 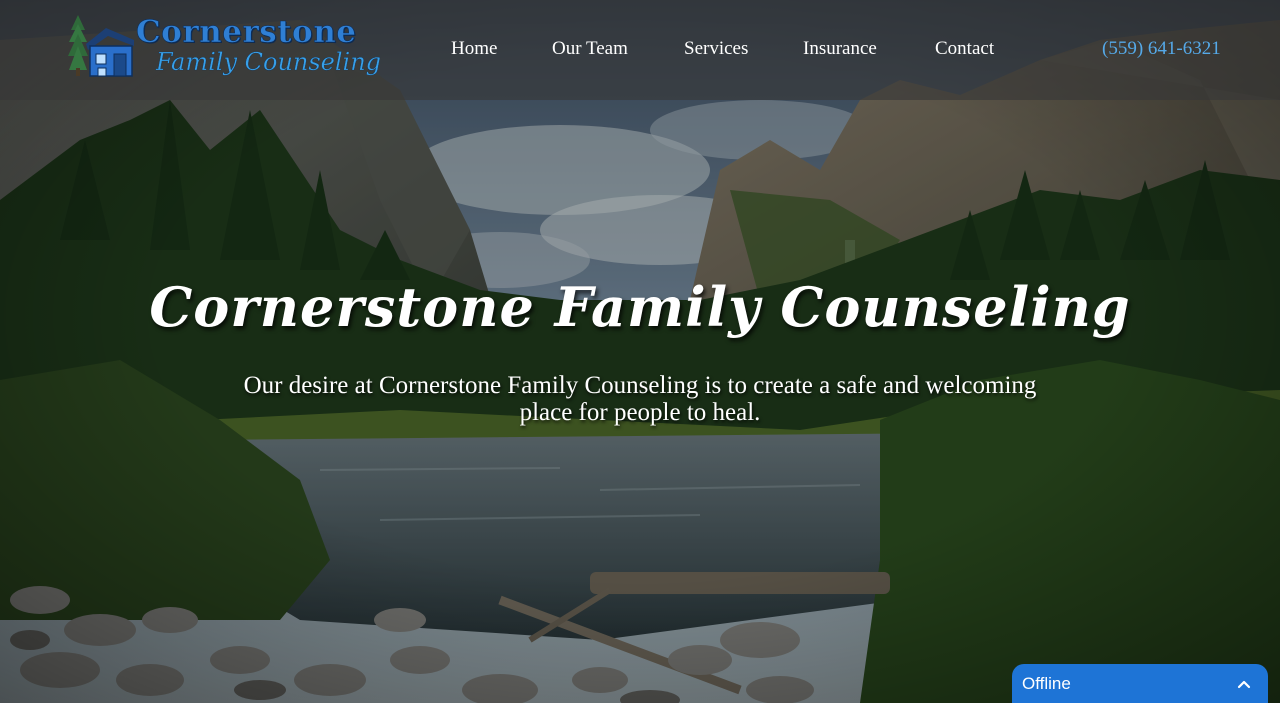 What do you see at coordinates (474, 49) in the screenshot?
I see `nav-home: Home` at bounding box center [474, 49].